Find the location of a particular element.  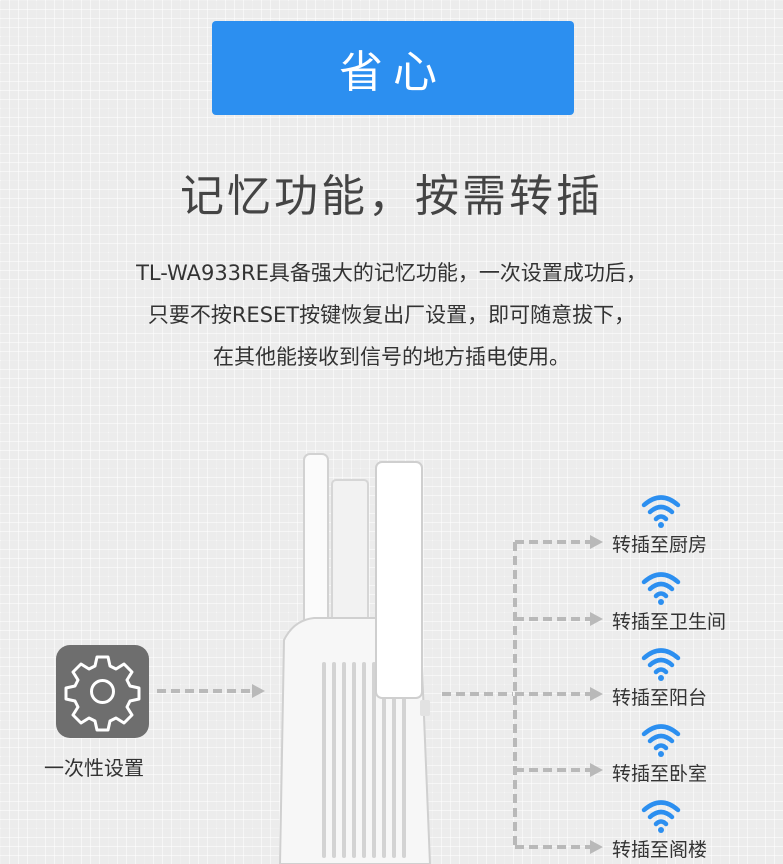

arrowhead-attic is located at coordinates (596, 847).